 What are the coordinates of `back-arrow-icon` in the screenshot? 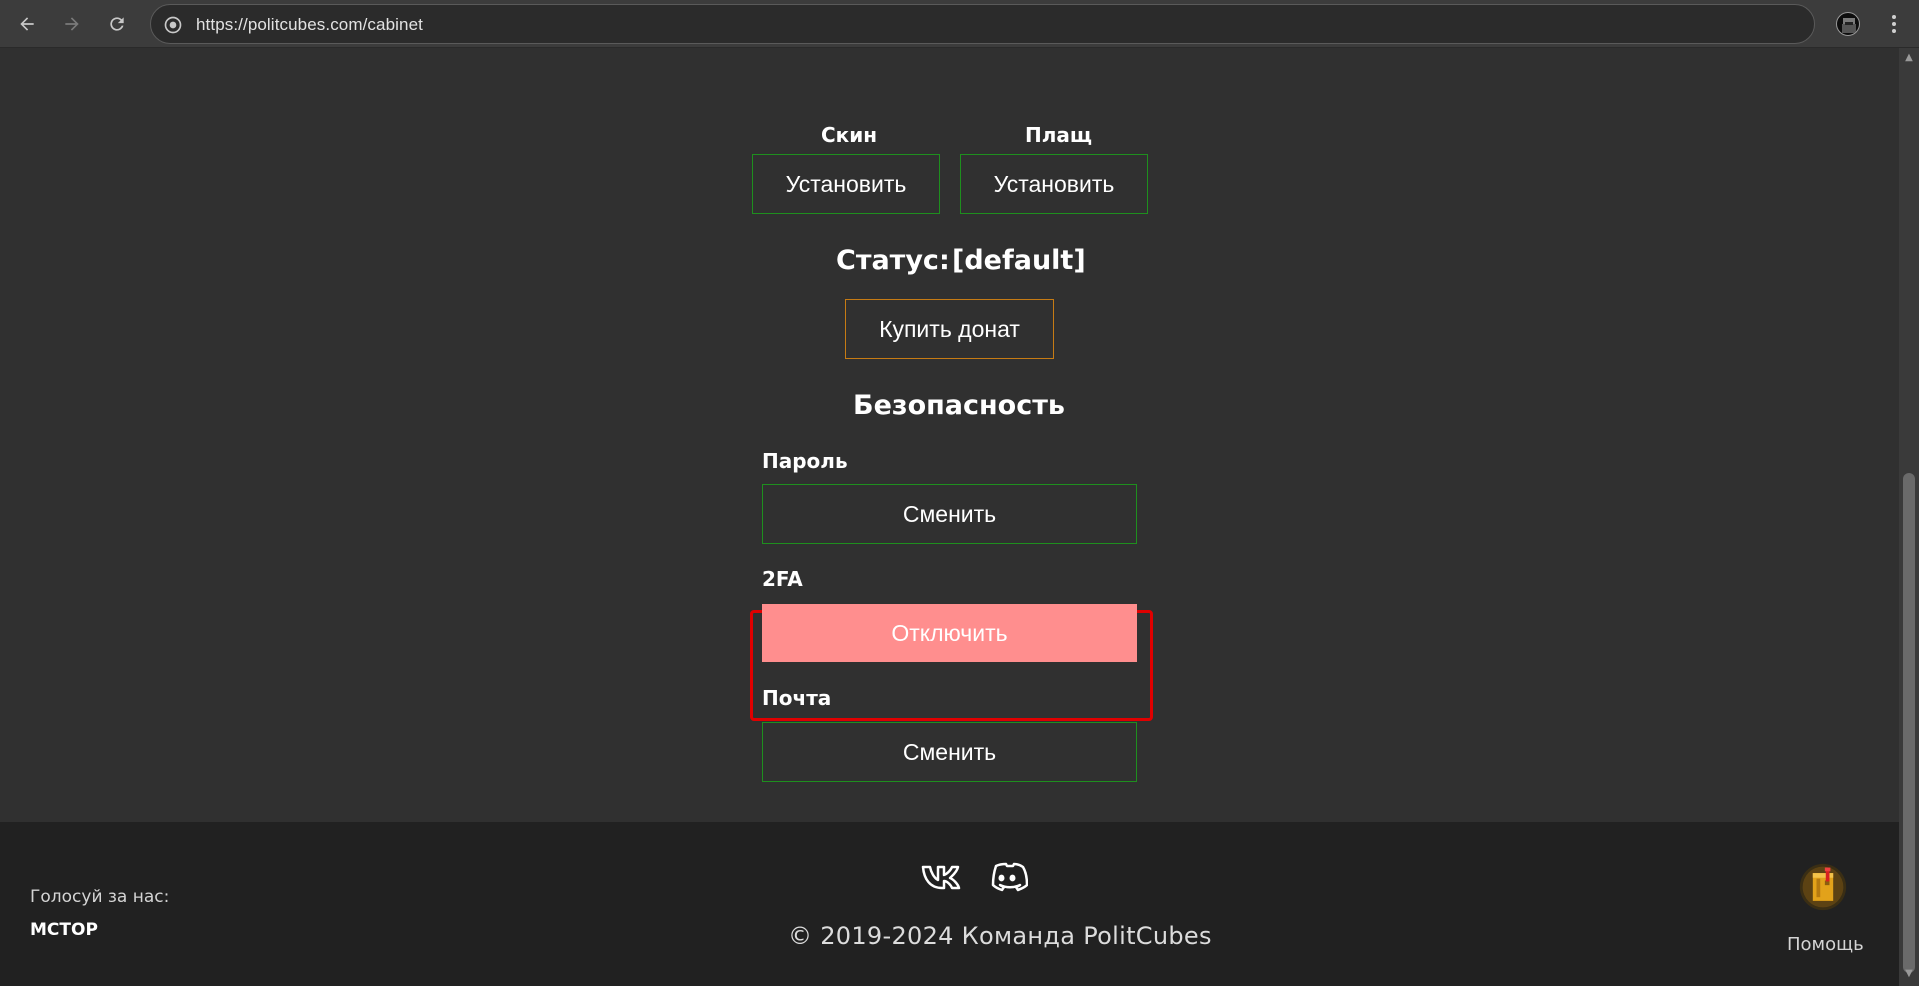 It's located at (27, 24).